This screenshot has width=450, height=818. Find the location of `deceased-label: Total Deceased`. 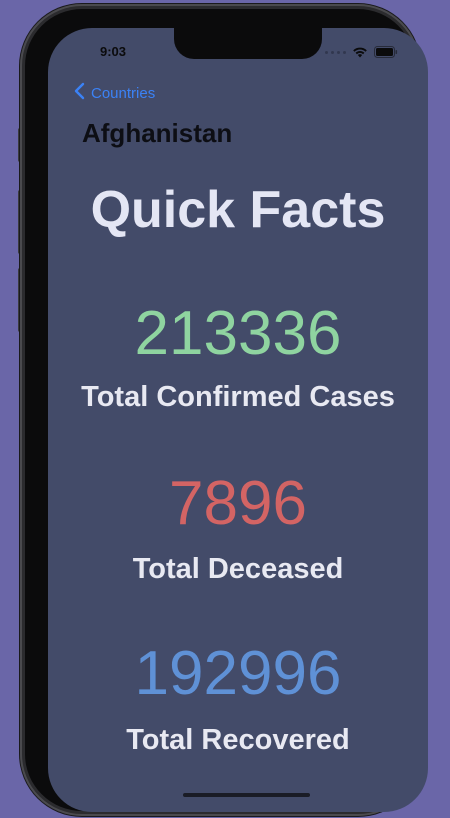

deceased-label: Total Deceased is located at coordinates (238, 569).